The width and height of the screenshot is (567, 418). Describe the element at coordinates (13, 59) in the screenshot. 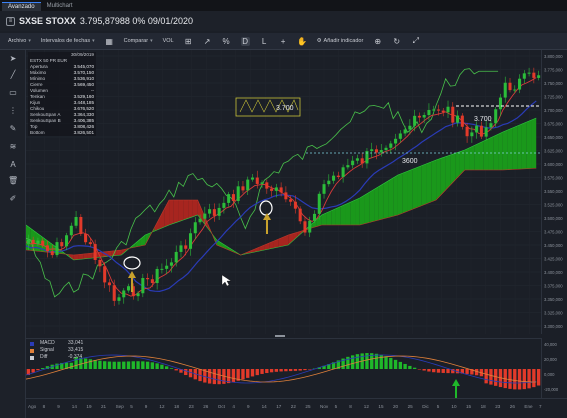

I see `pointer-icon: ➤` at that location.